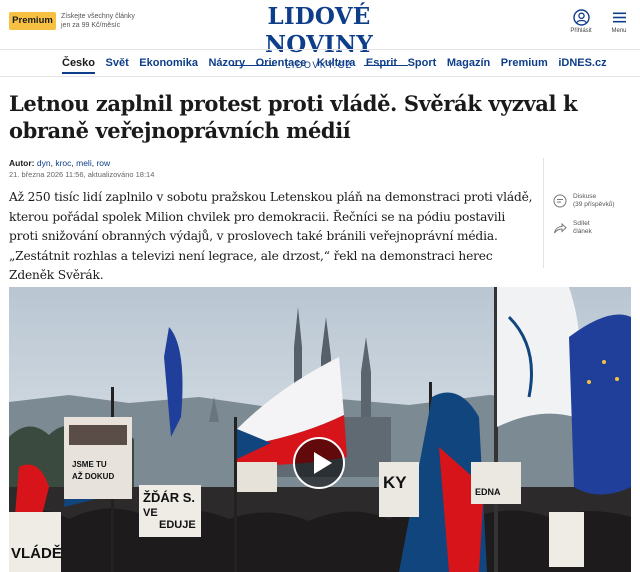 This screenshot has height=572, width=640. I want to click on sign-text: JSME TU, so click(89, 464).